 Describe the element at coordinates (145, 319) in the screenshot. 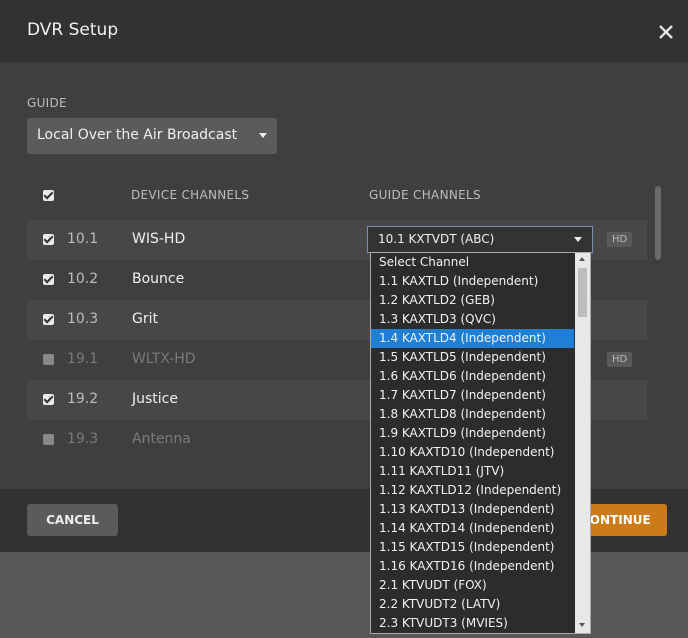

I see `channel-name: Grit` at that location.